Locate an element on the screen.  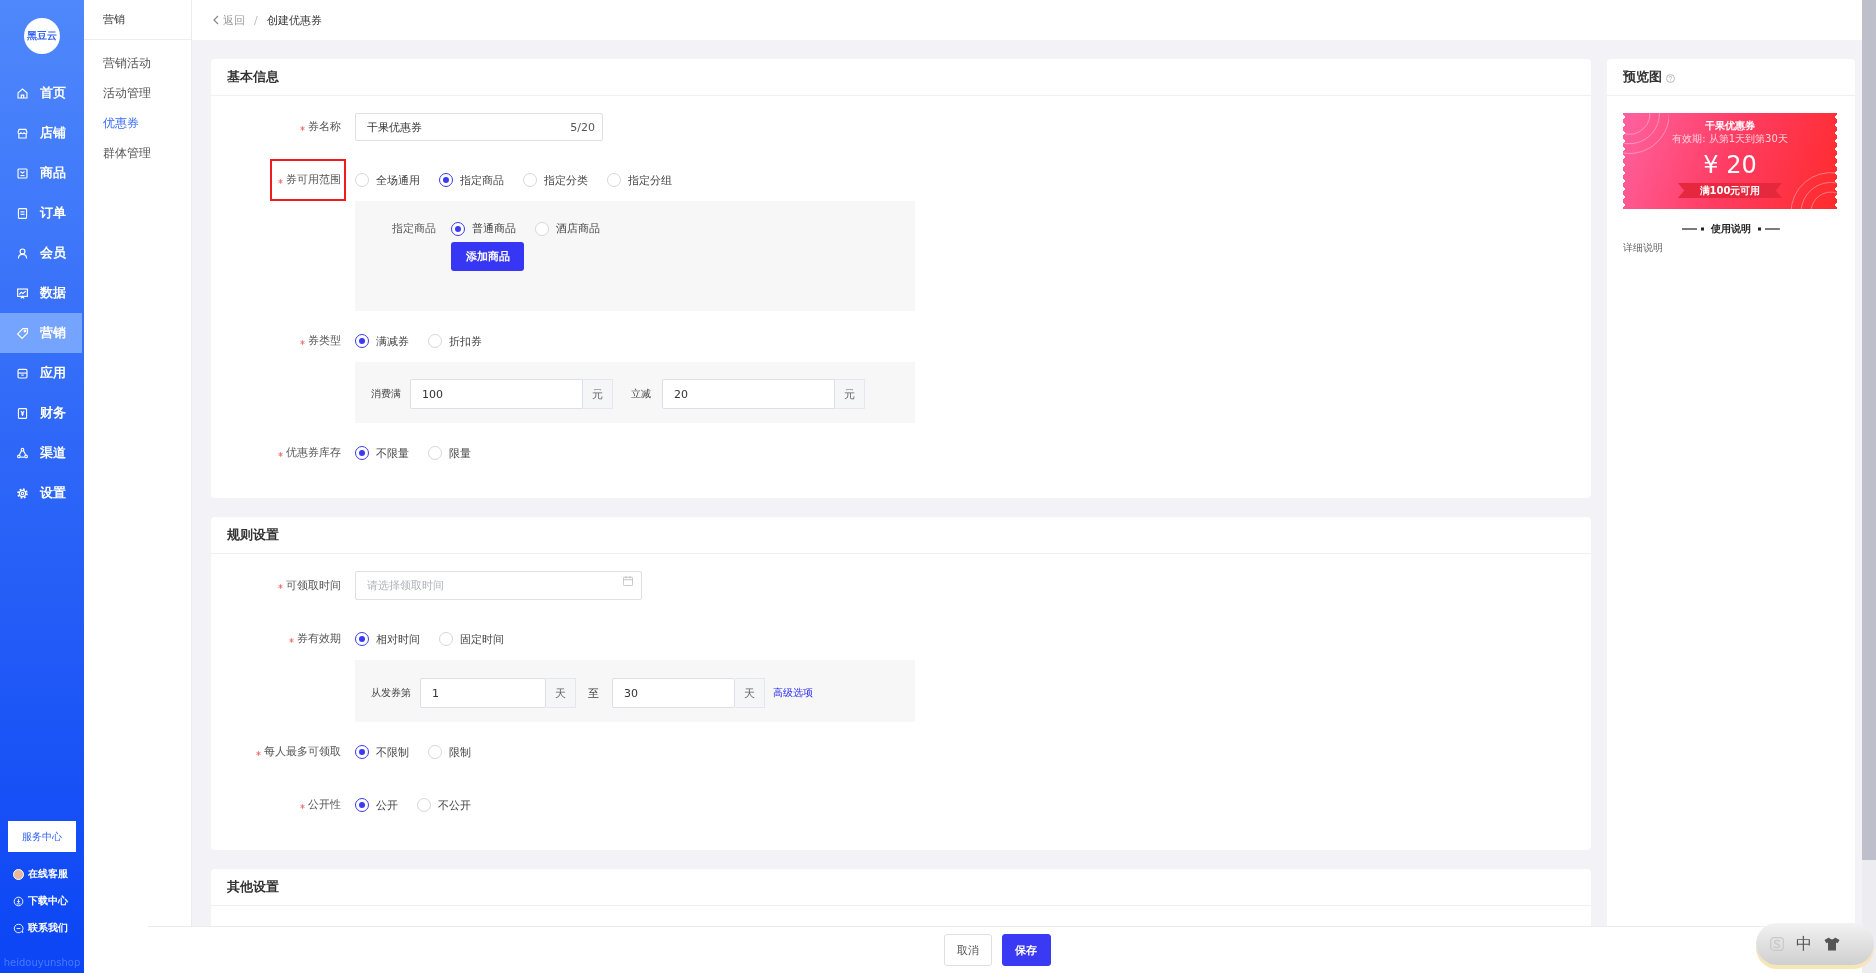
nav-item: 设置 is located at coordinates (41, 493).